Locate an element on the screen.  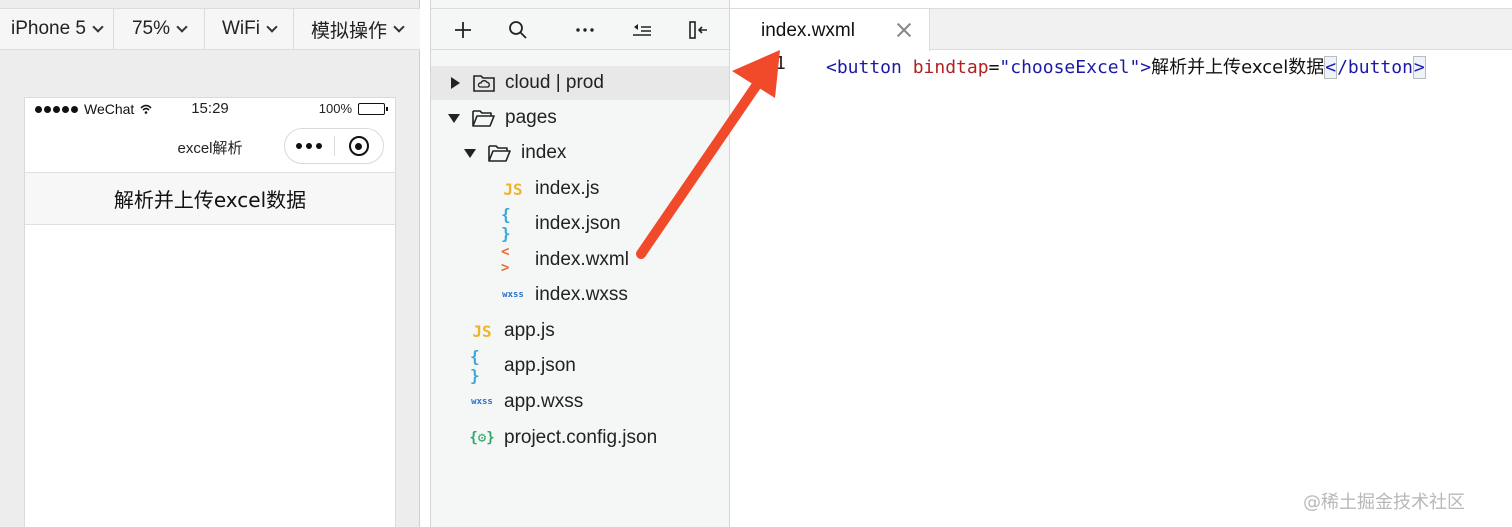
network-label: WiFi is located at coordinates (241, 28).